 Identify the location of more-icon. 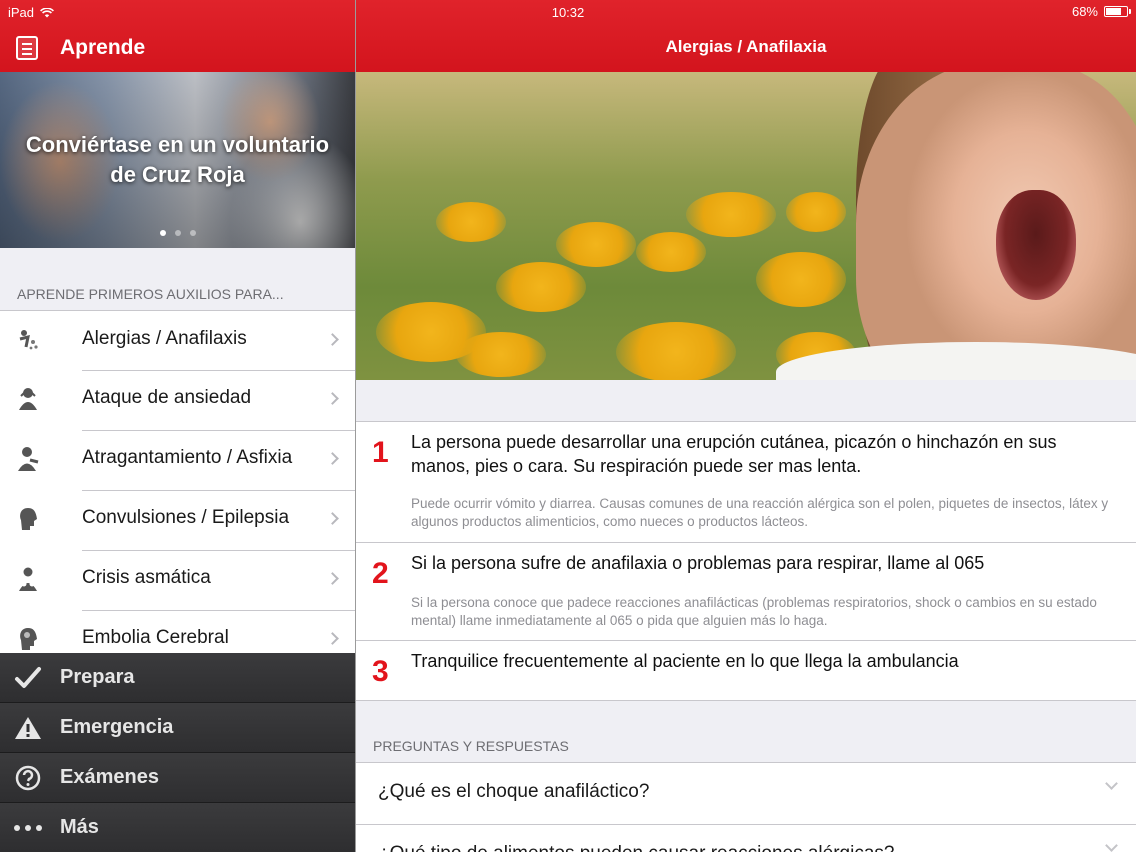
(28, 828).